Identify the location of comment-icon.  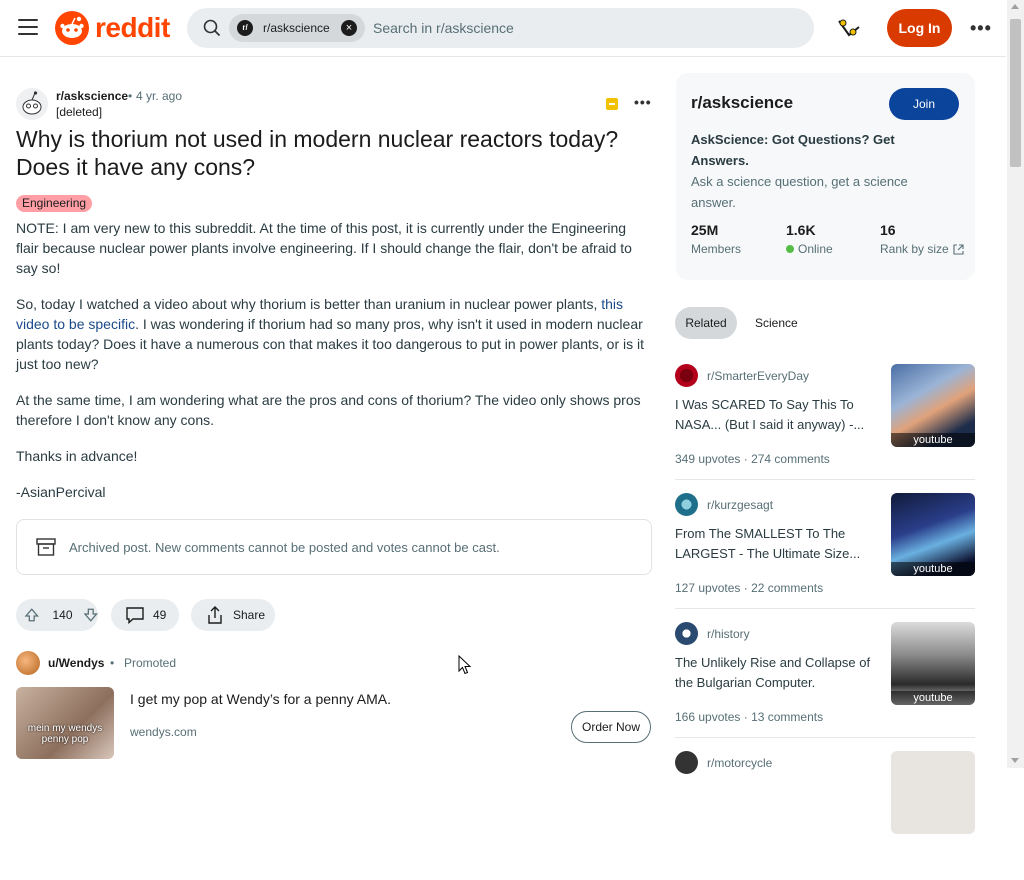
(135, 615).